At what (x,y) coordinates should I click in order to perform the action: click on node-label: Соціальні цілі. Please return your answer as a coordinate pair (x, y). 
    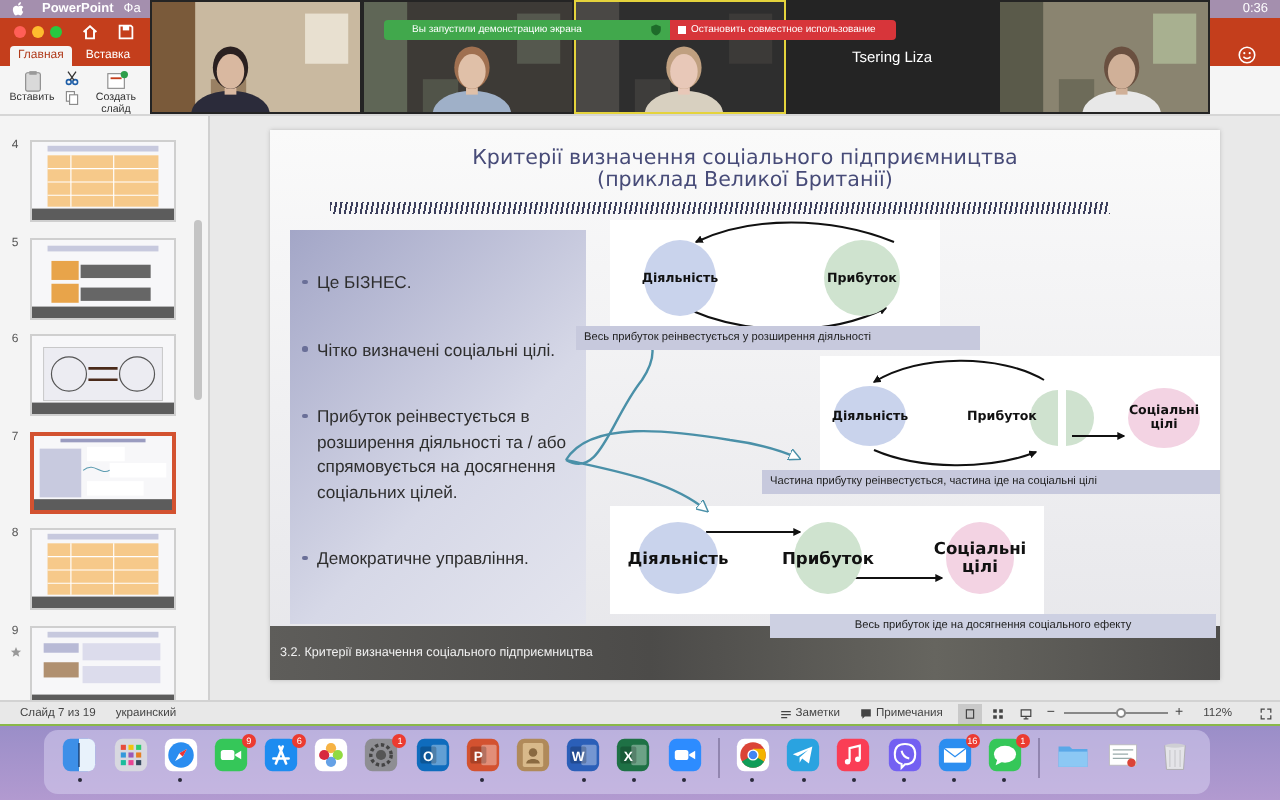
    Looking at the image, I should click on (980, 558).